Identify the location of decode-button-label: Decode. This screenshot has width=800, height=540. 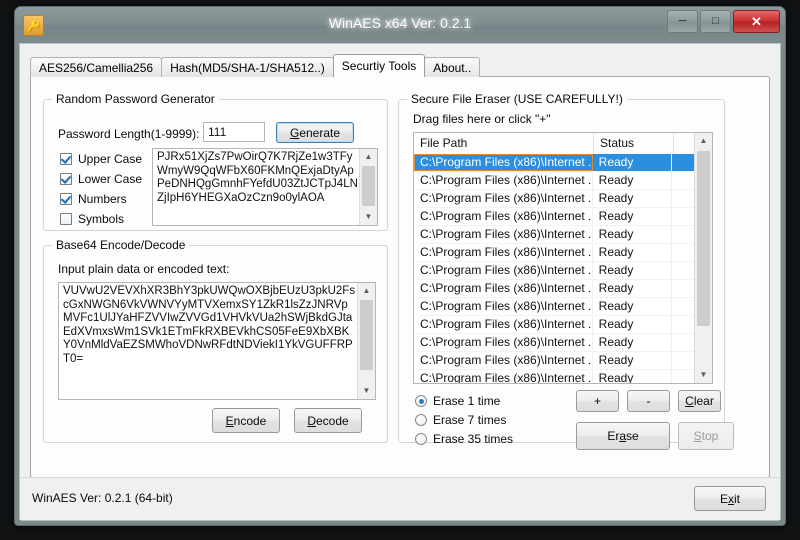
(328, 420).